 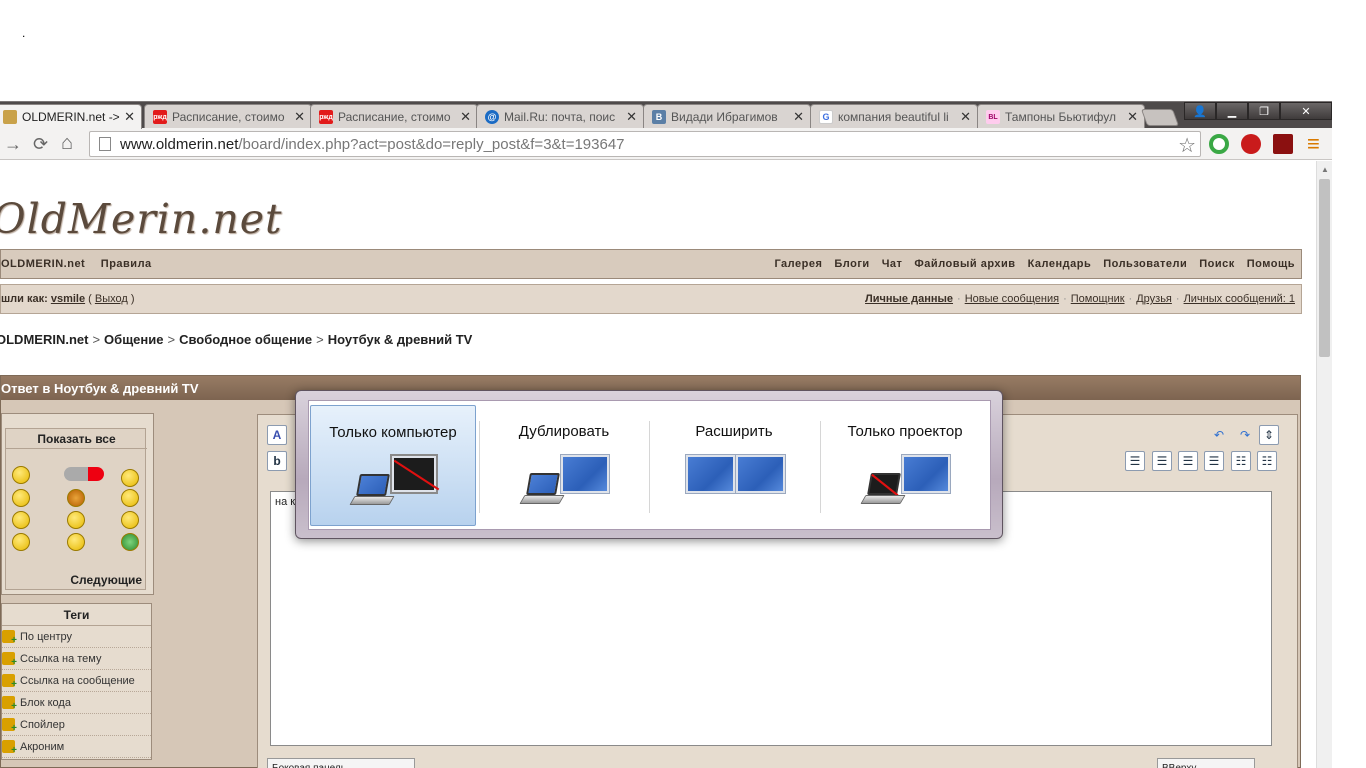 What do you see at coordinates (909, 299) in the screenshot?
I see `my-controls-link: Личные данные` at bounding box center [909, 299].